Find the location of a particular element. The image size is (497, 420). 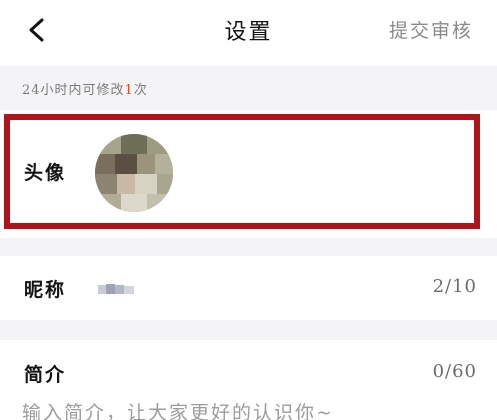

bio-label: 简介 is located at coordinates (45, 375).